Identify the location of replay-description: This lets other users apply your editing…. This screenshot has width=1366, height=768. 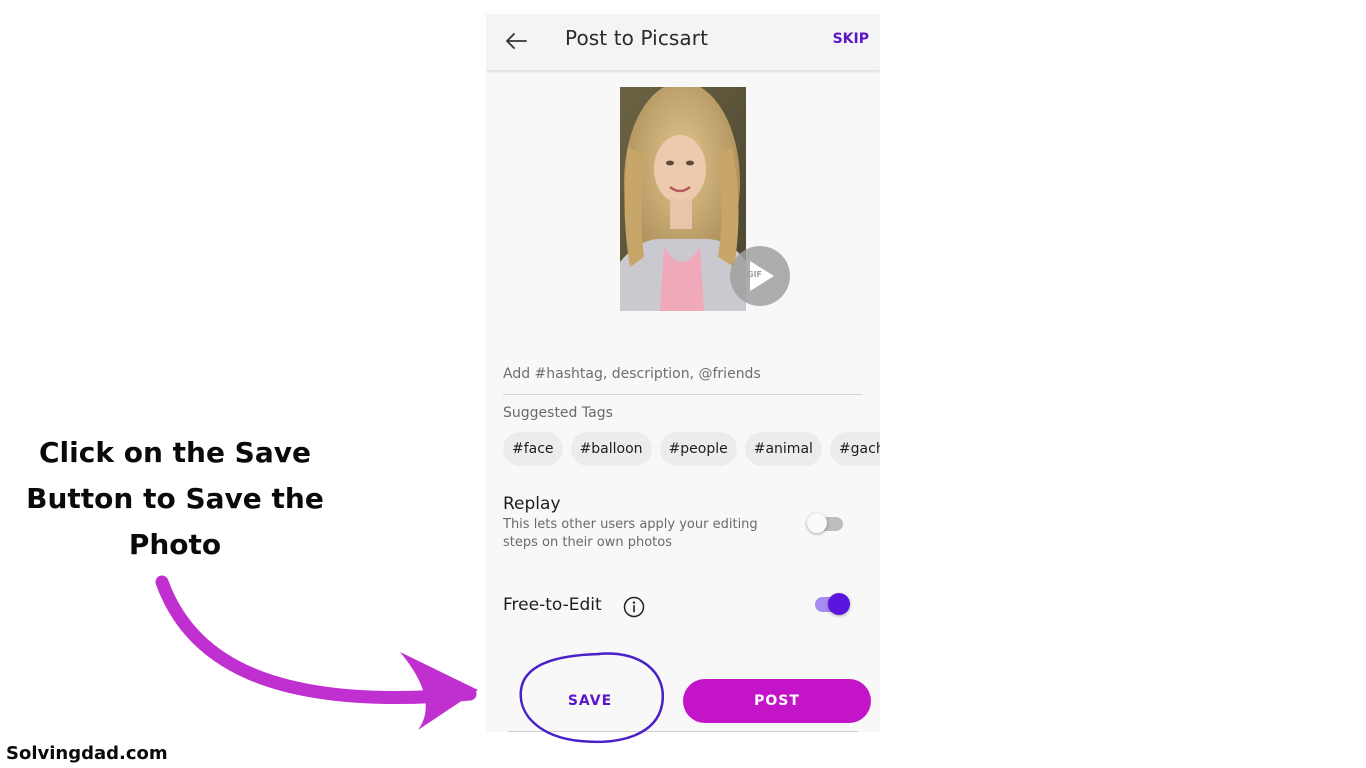
(630, 533).